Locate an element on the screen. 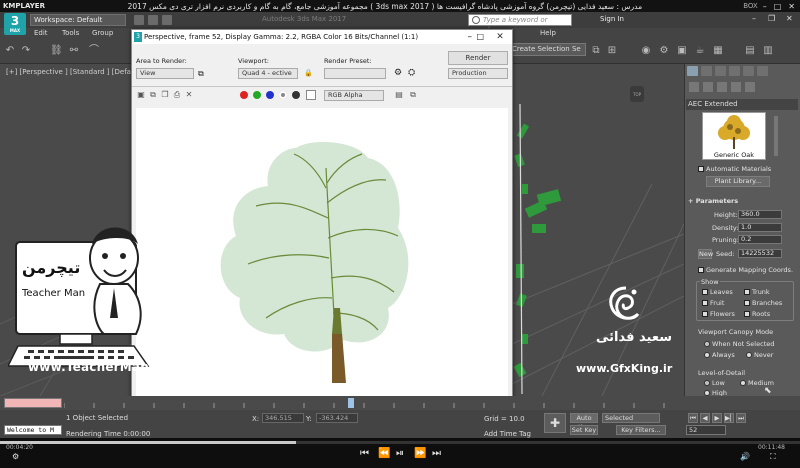 The image size is (800, 468). show-leaves-checkbox: Leaves is located at coordinates (717, 292).